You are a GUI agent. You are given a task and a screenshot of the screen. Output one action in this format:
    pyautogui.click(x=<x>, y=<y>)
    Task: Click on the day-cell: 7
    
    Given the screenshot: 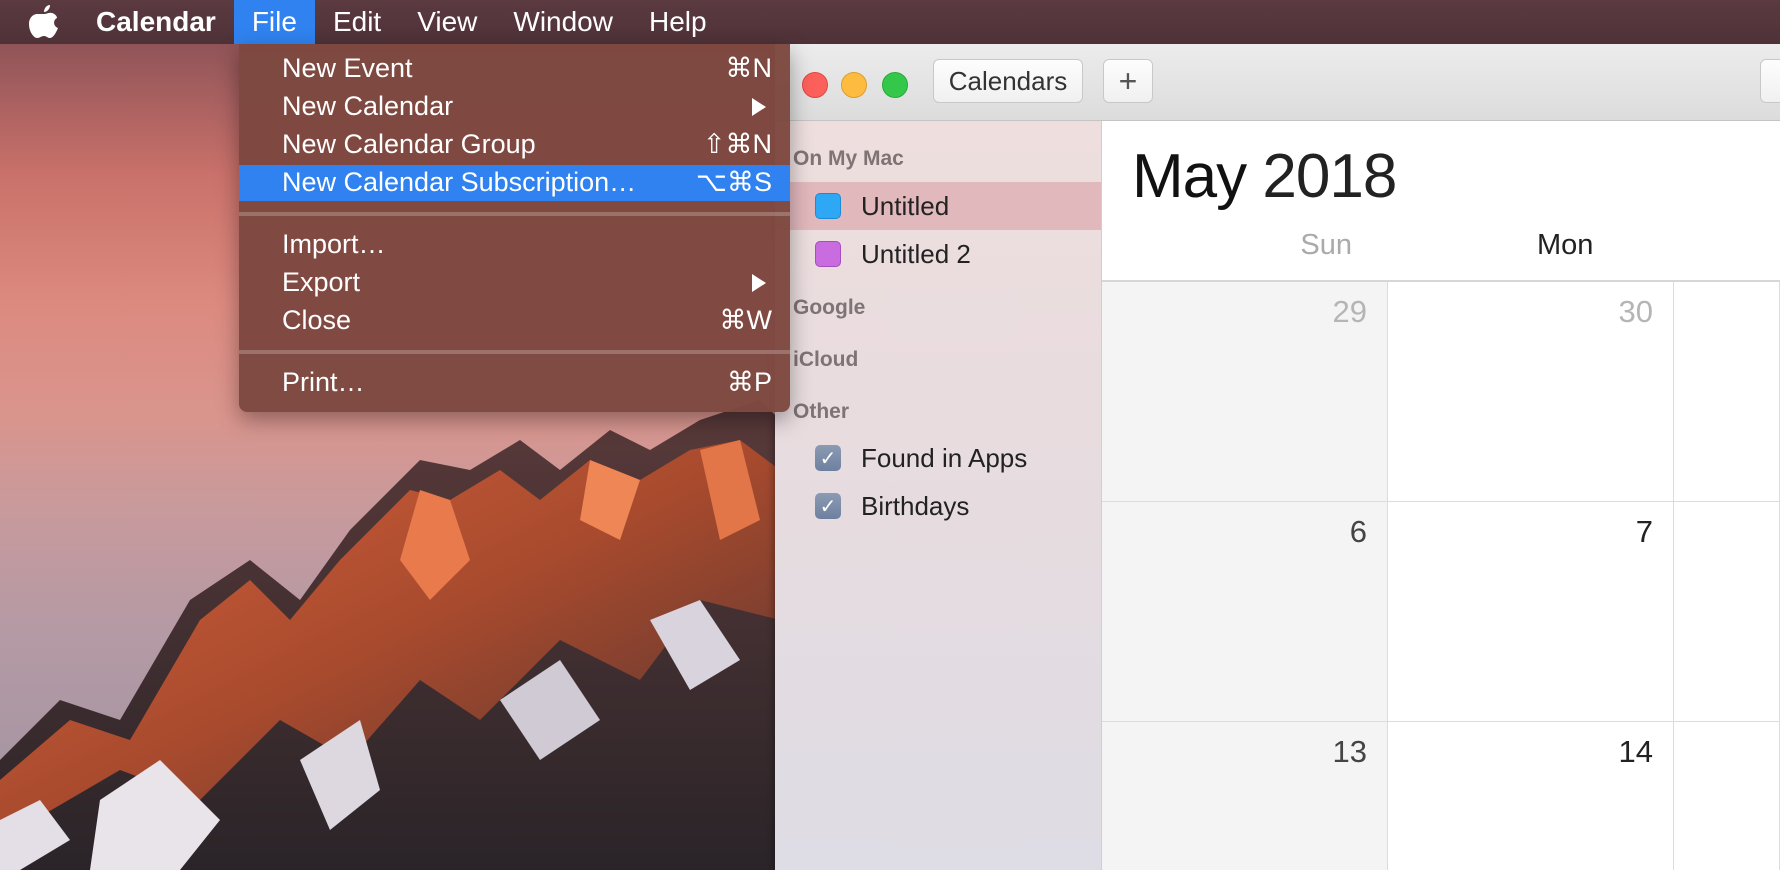 What is the action you would take?
    pyautogui.click(x=1531, y=612)
    